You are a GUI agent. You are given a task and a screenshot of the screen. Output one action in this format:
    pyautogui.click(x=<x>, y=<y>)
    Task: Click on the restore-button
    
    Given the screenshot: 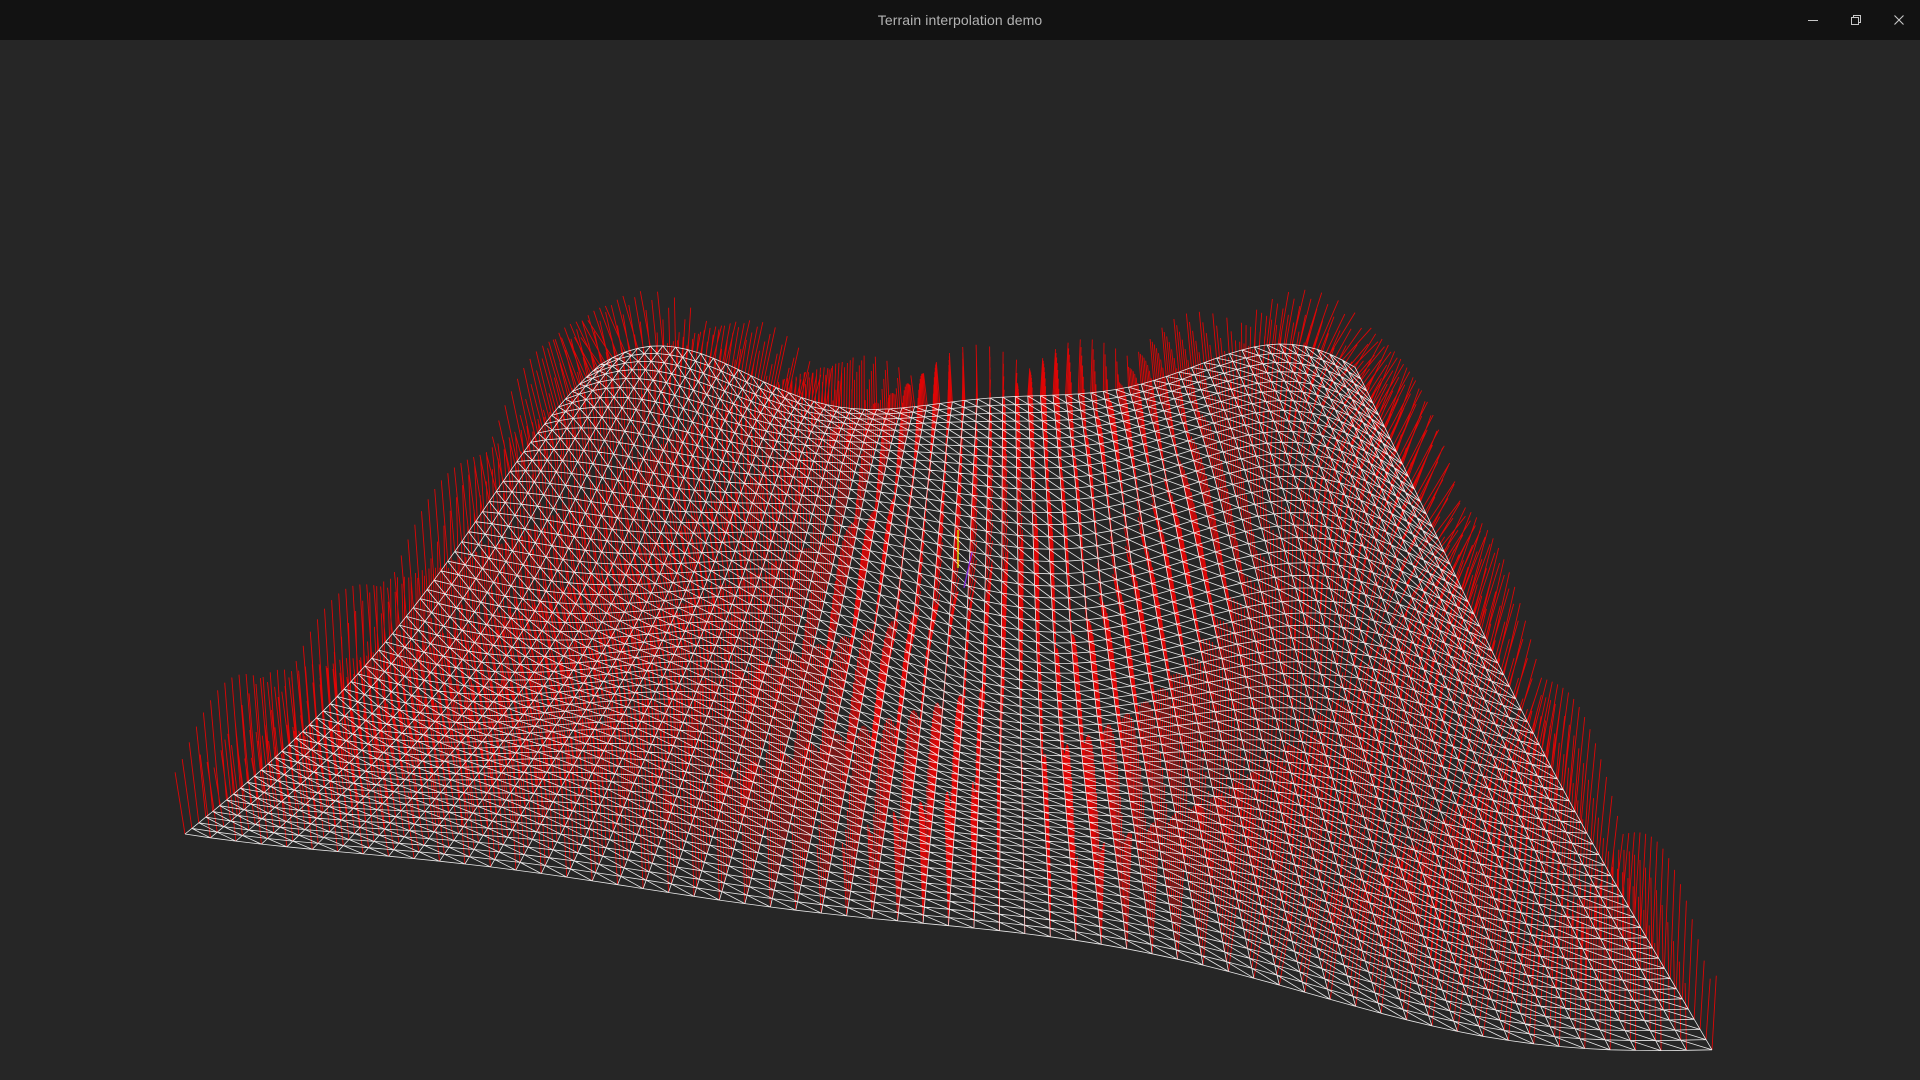 What is the action you would take?
    pyautogui.click(x=1855, y=20)
    